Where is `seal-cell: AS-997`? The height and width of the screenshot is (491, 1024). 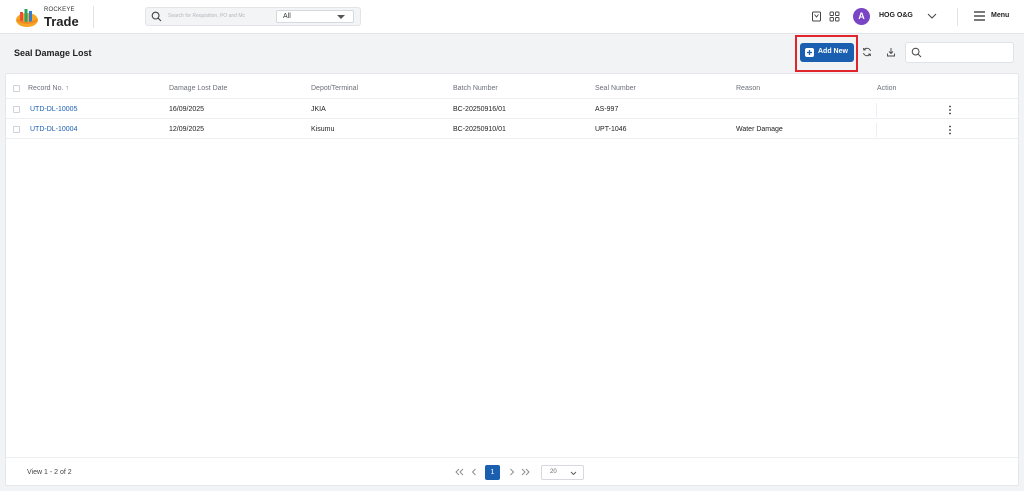
seal-cell: AS-997 is located at coordinates (607, 109).